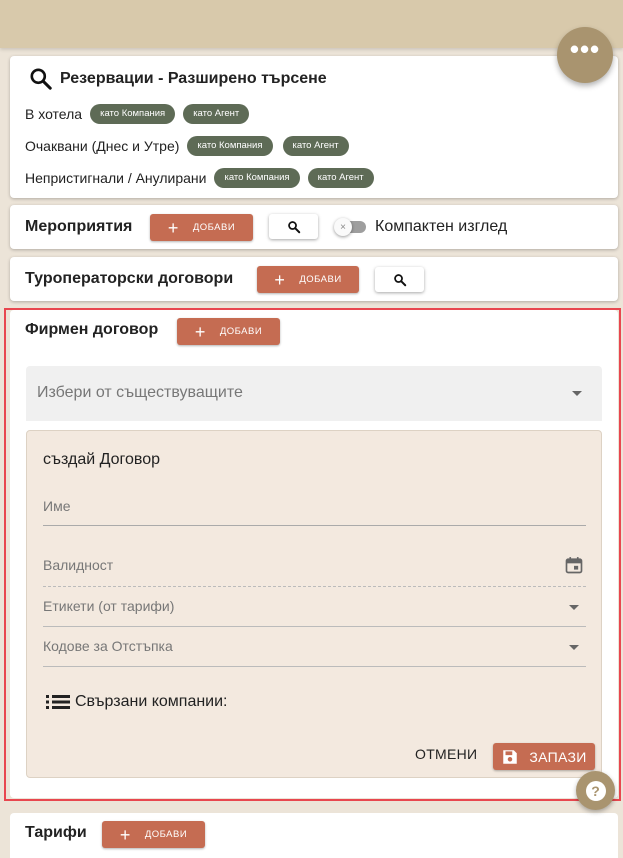  I want to click on tariffs-title: Тарифи, so click(56, 832).